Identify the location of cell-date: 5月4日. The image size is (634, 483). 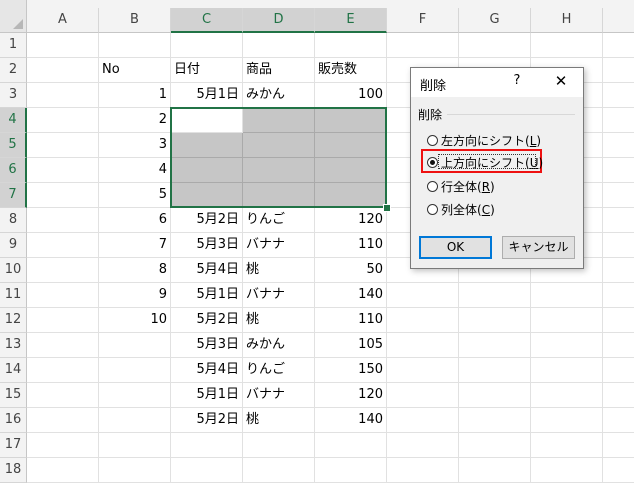
(207, 370).